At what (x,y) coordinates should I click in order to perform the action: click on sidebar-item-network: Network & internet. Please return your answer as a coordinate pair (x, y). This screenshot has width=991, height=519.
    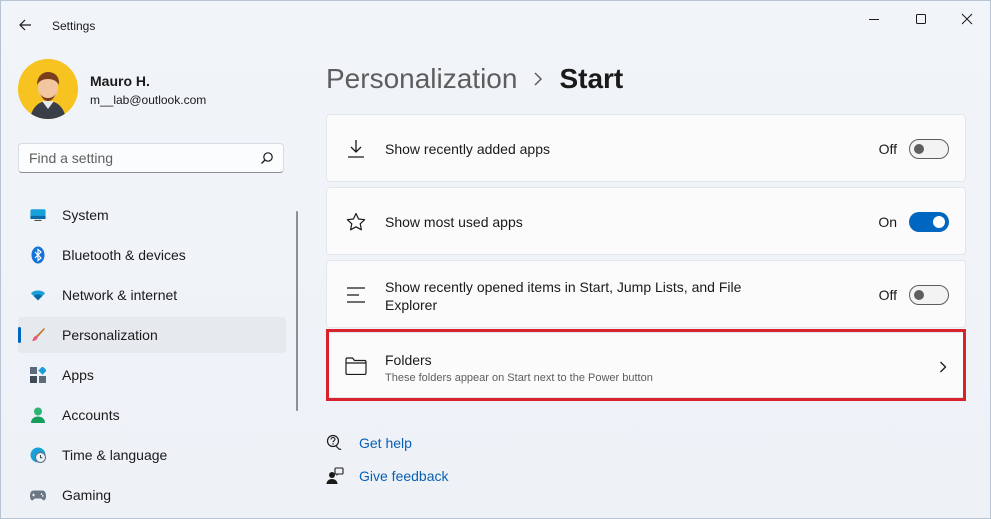
    Looking at the image, I should click on (152, 295).